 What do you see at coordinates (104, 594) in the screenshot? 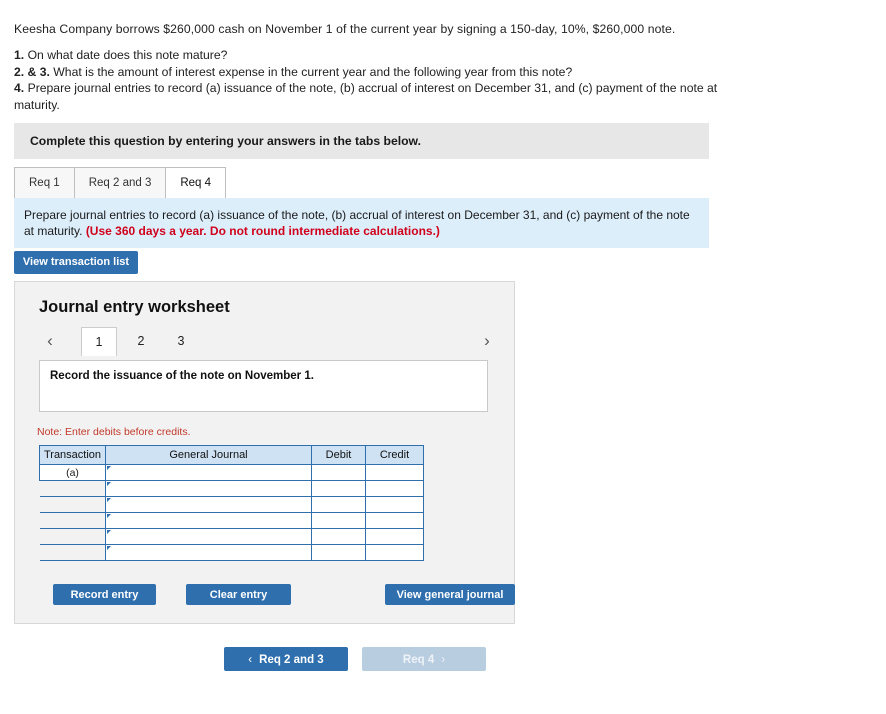
I see `record-entry-button: Record entry` at bounding box center [104, 594].